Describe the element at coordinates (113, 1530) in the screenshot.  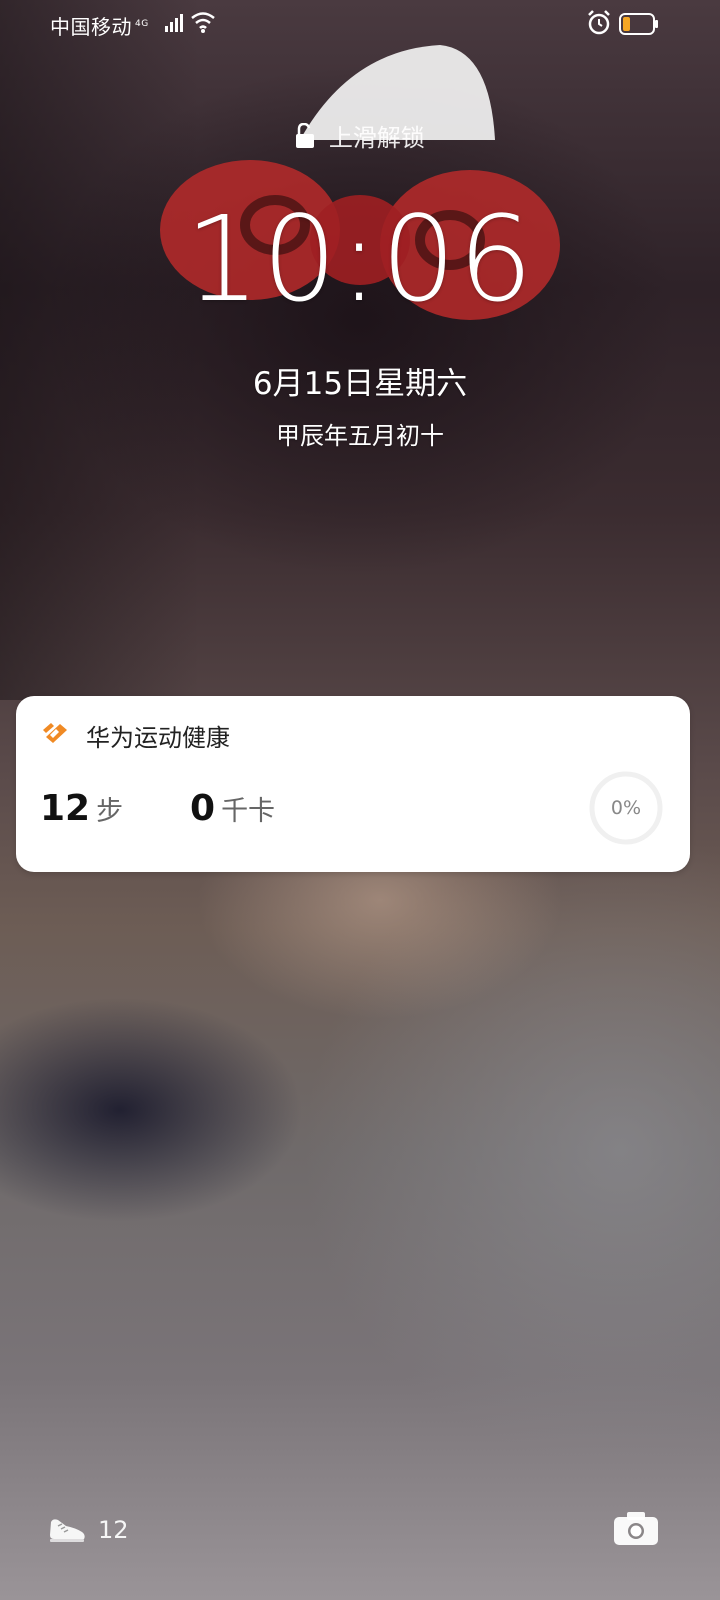
I see `bottom-steps-count: 12` at that location.